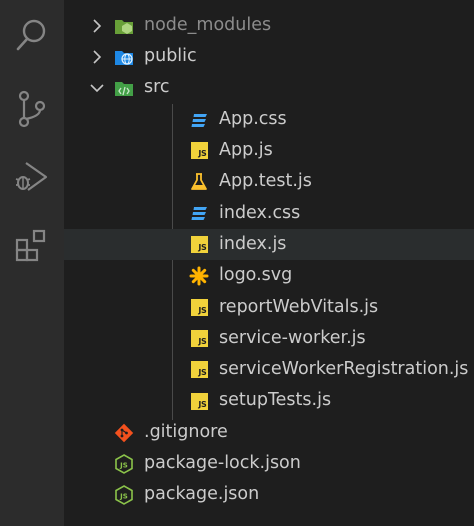 The height and width of the screenshot is (526, 474). I want to click on tree-item-label: .gitignore, so click(186, 431).